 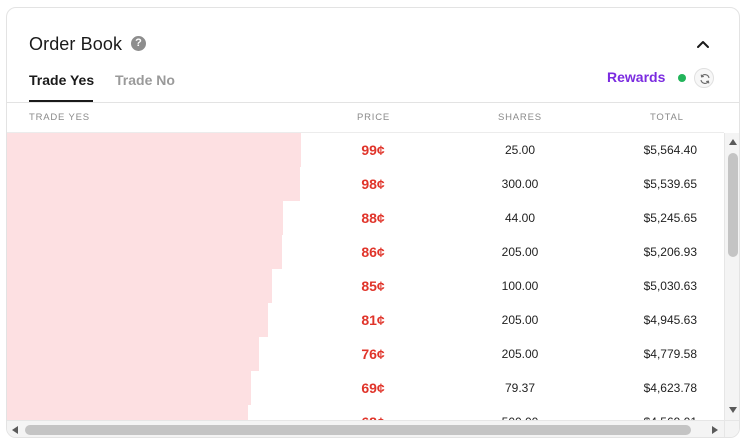 I want to click on order-price: 81¢, so click(x=373, y=320).